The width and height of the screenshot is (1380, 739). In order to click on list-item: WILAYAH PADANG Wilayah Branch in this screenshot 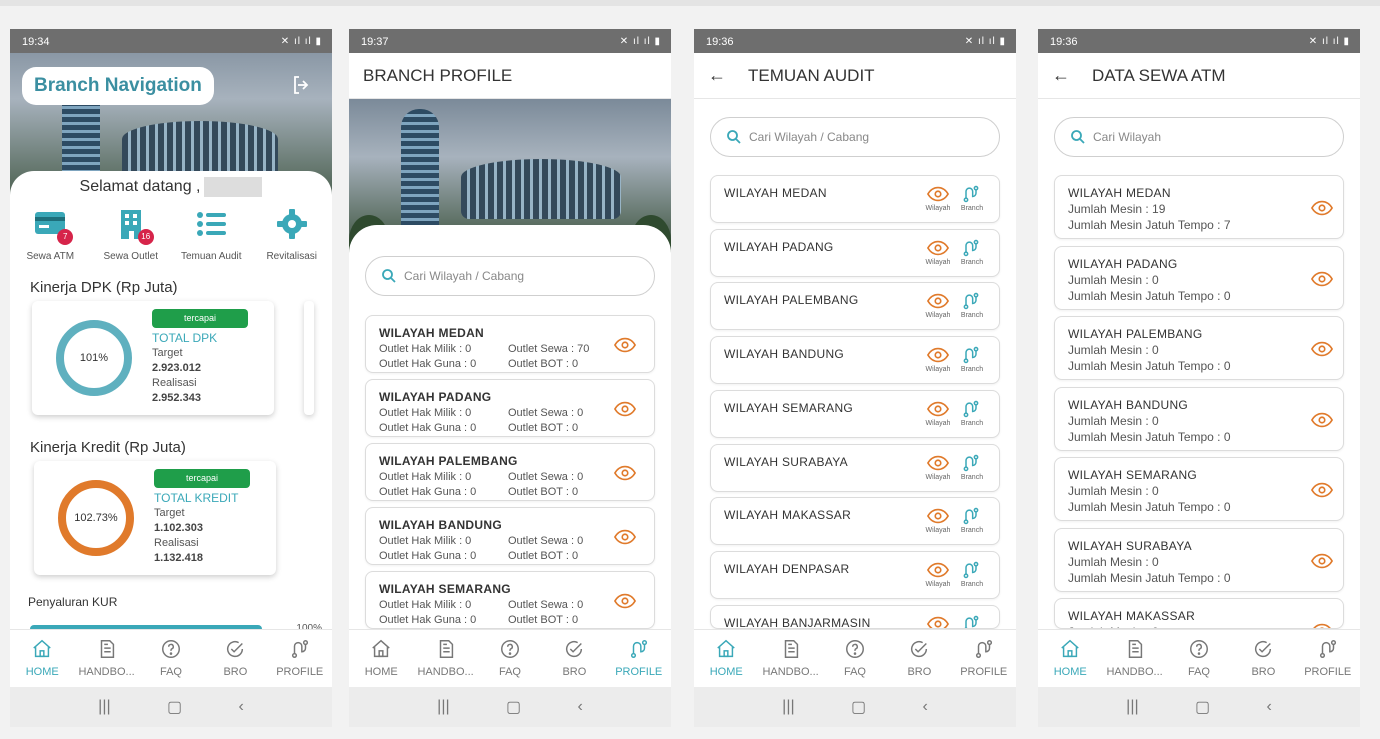, I will do `click(855, 252)`.